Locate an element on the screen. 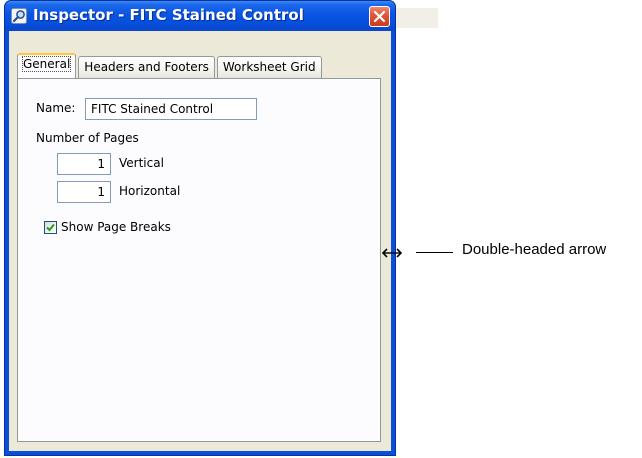 The width and height of the screenshot is (642, 458). magnifier-icon is located at coordinates (19, 16).